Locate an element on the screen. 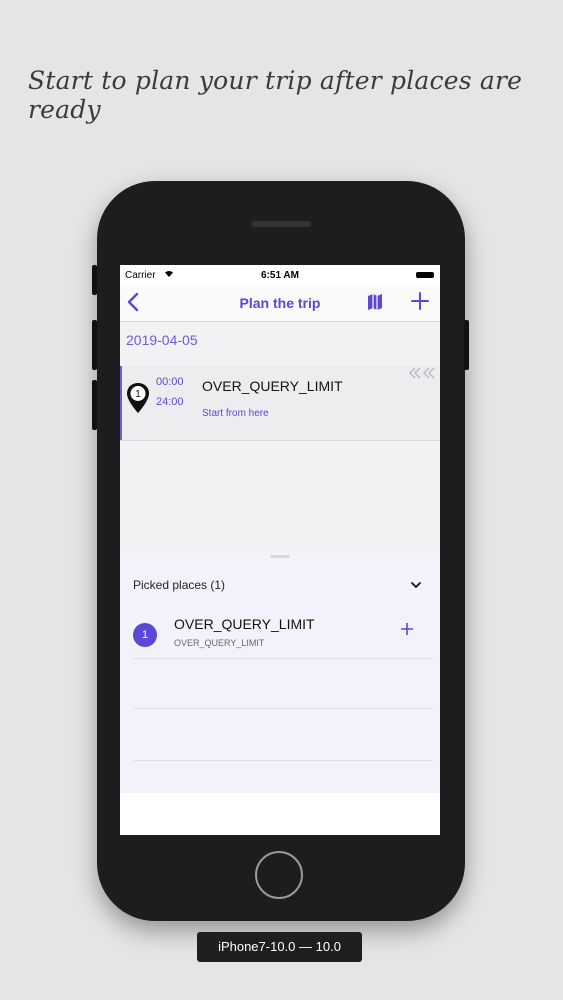 This screenshot has height=1000, width=563. start-time: 00:00 is located at coordinates (170, 382).